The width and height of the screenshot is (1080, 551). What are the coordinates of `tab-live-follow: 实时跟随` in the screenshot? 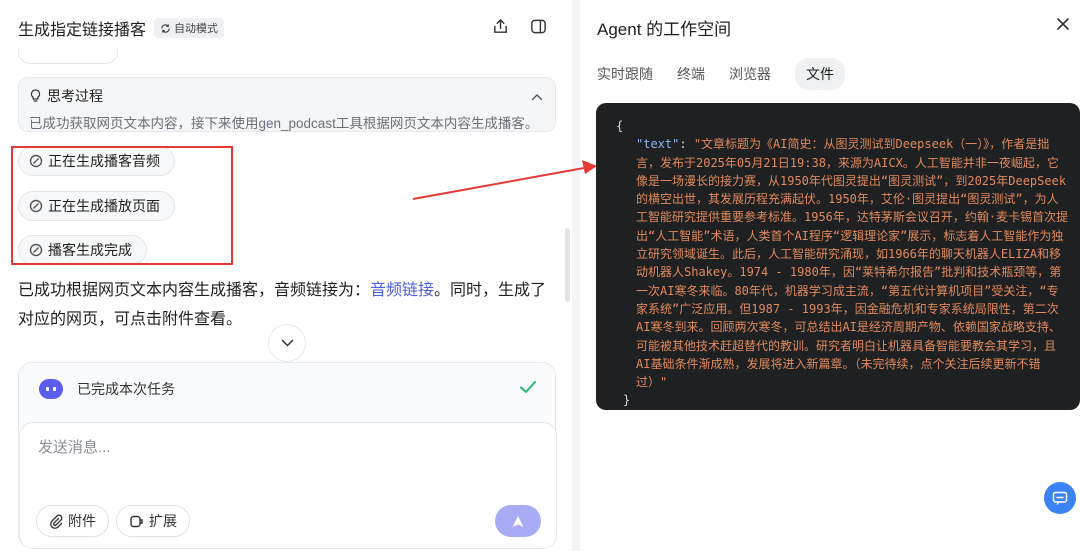 It's located at (625, 74).